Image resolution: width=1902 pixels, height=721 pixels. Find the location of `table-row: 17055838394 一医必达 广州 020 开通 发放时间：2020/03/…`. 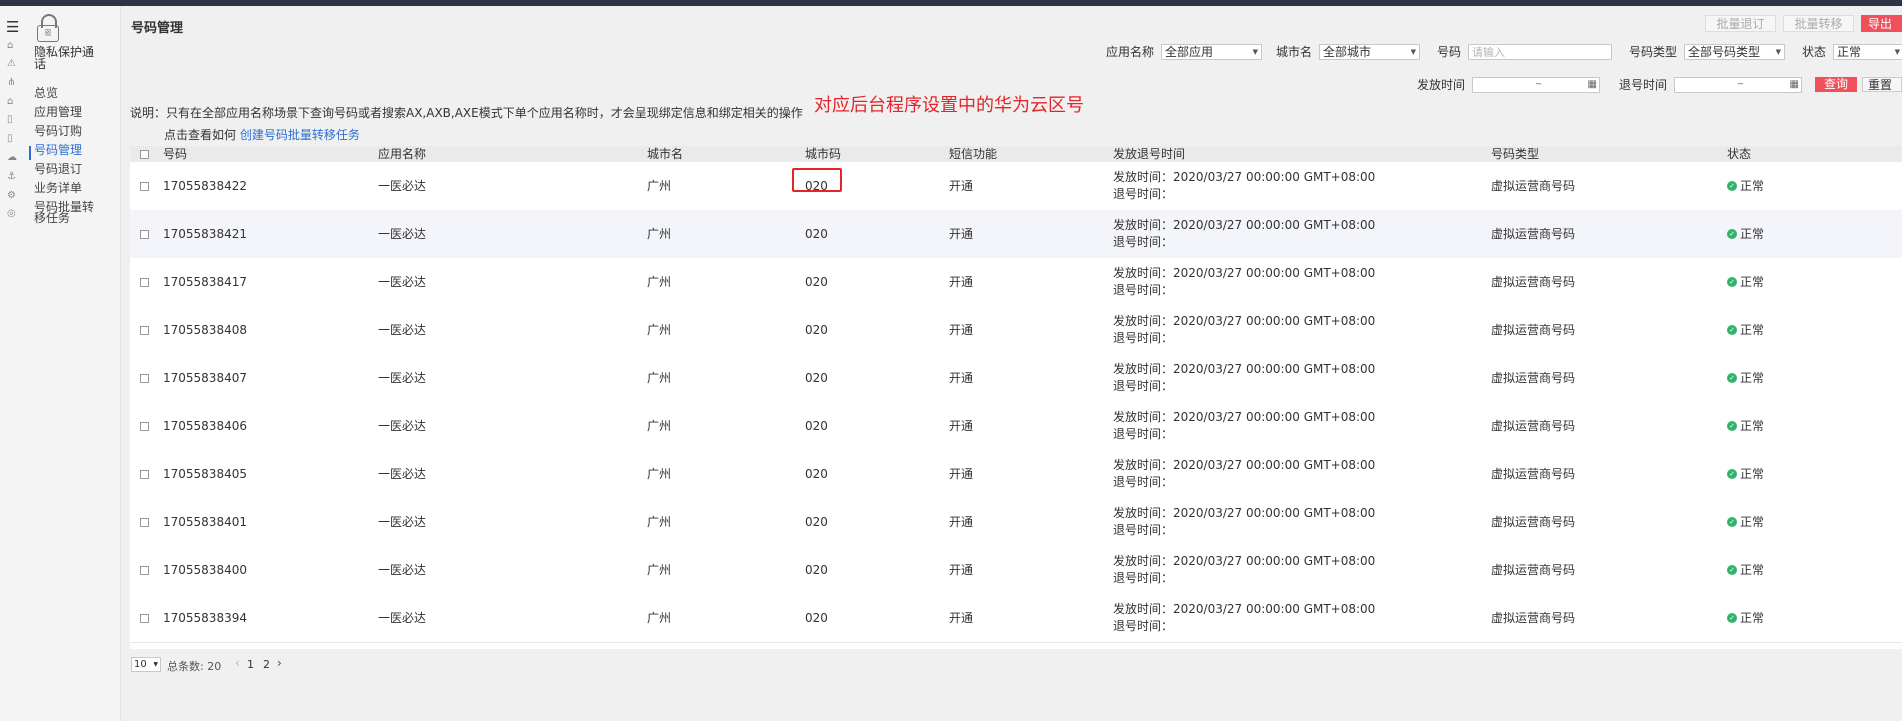

table-row: 17055838394 一医必达 广州 020 开通 发放时间：2020/03/… is located at coordinates (1016, 618).